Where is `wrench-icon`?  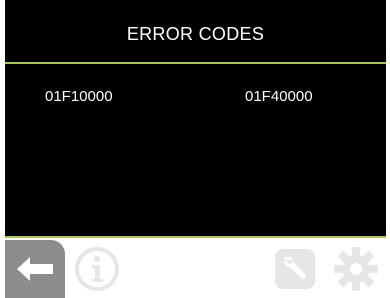
wrench-icon is located at coordinates (295, 269).